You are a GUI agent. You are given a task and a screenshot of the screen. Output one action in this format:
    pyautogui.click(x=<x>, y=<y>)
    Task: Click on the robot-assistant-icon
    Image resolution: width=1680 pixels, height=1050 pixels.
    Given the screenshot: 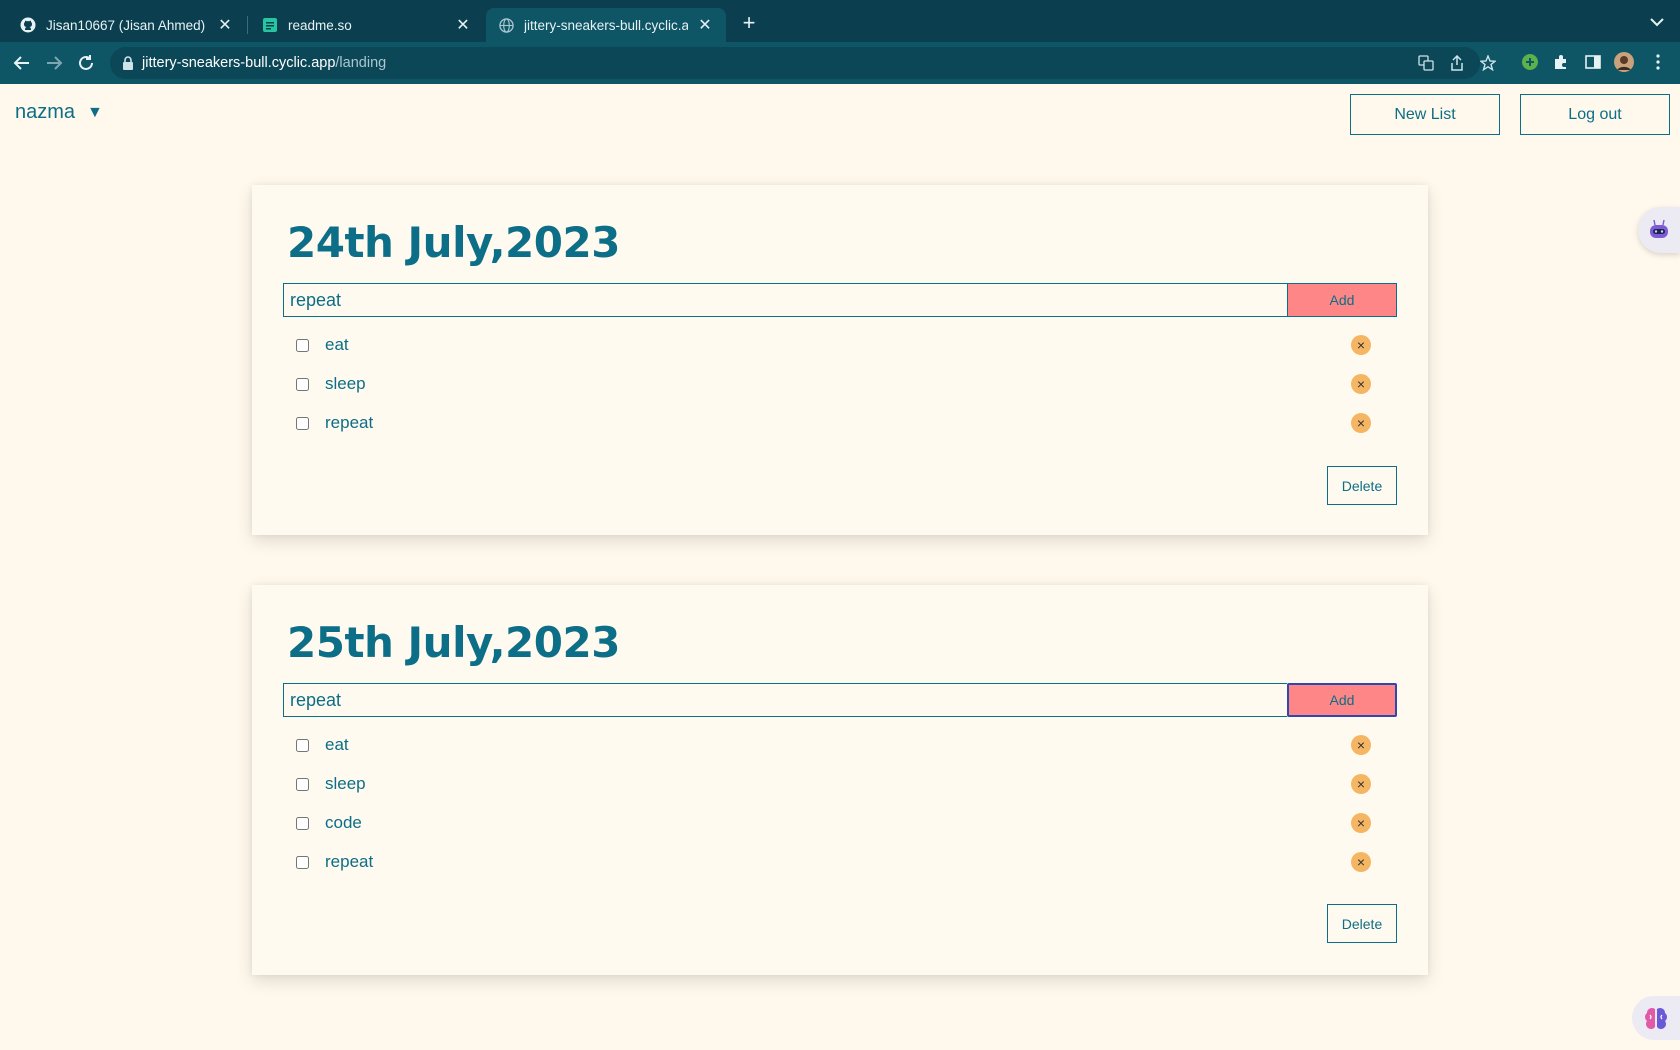 What is the action you would take?
    pyautogui.click(x=1659, y=230)
    